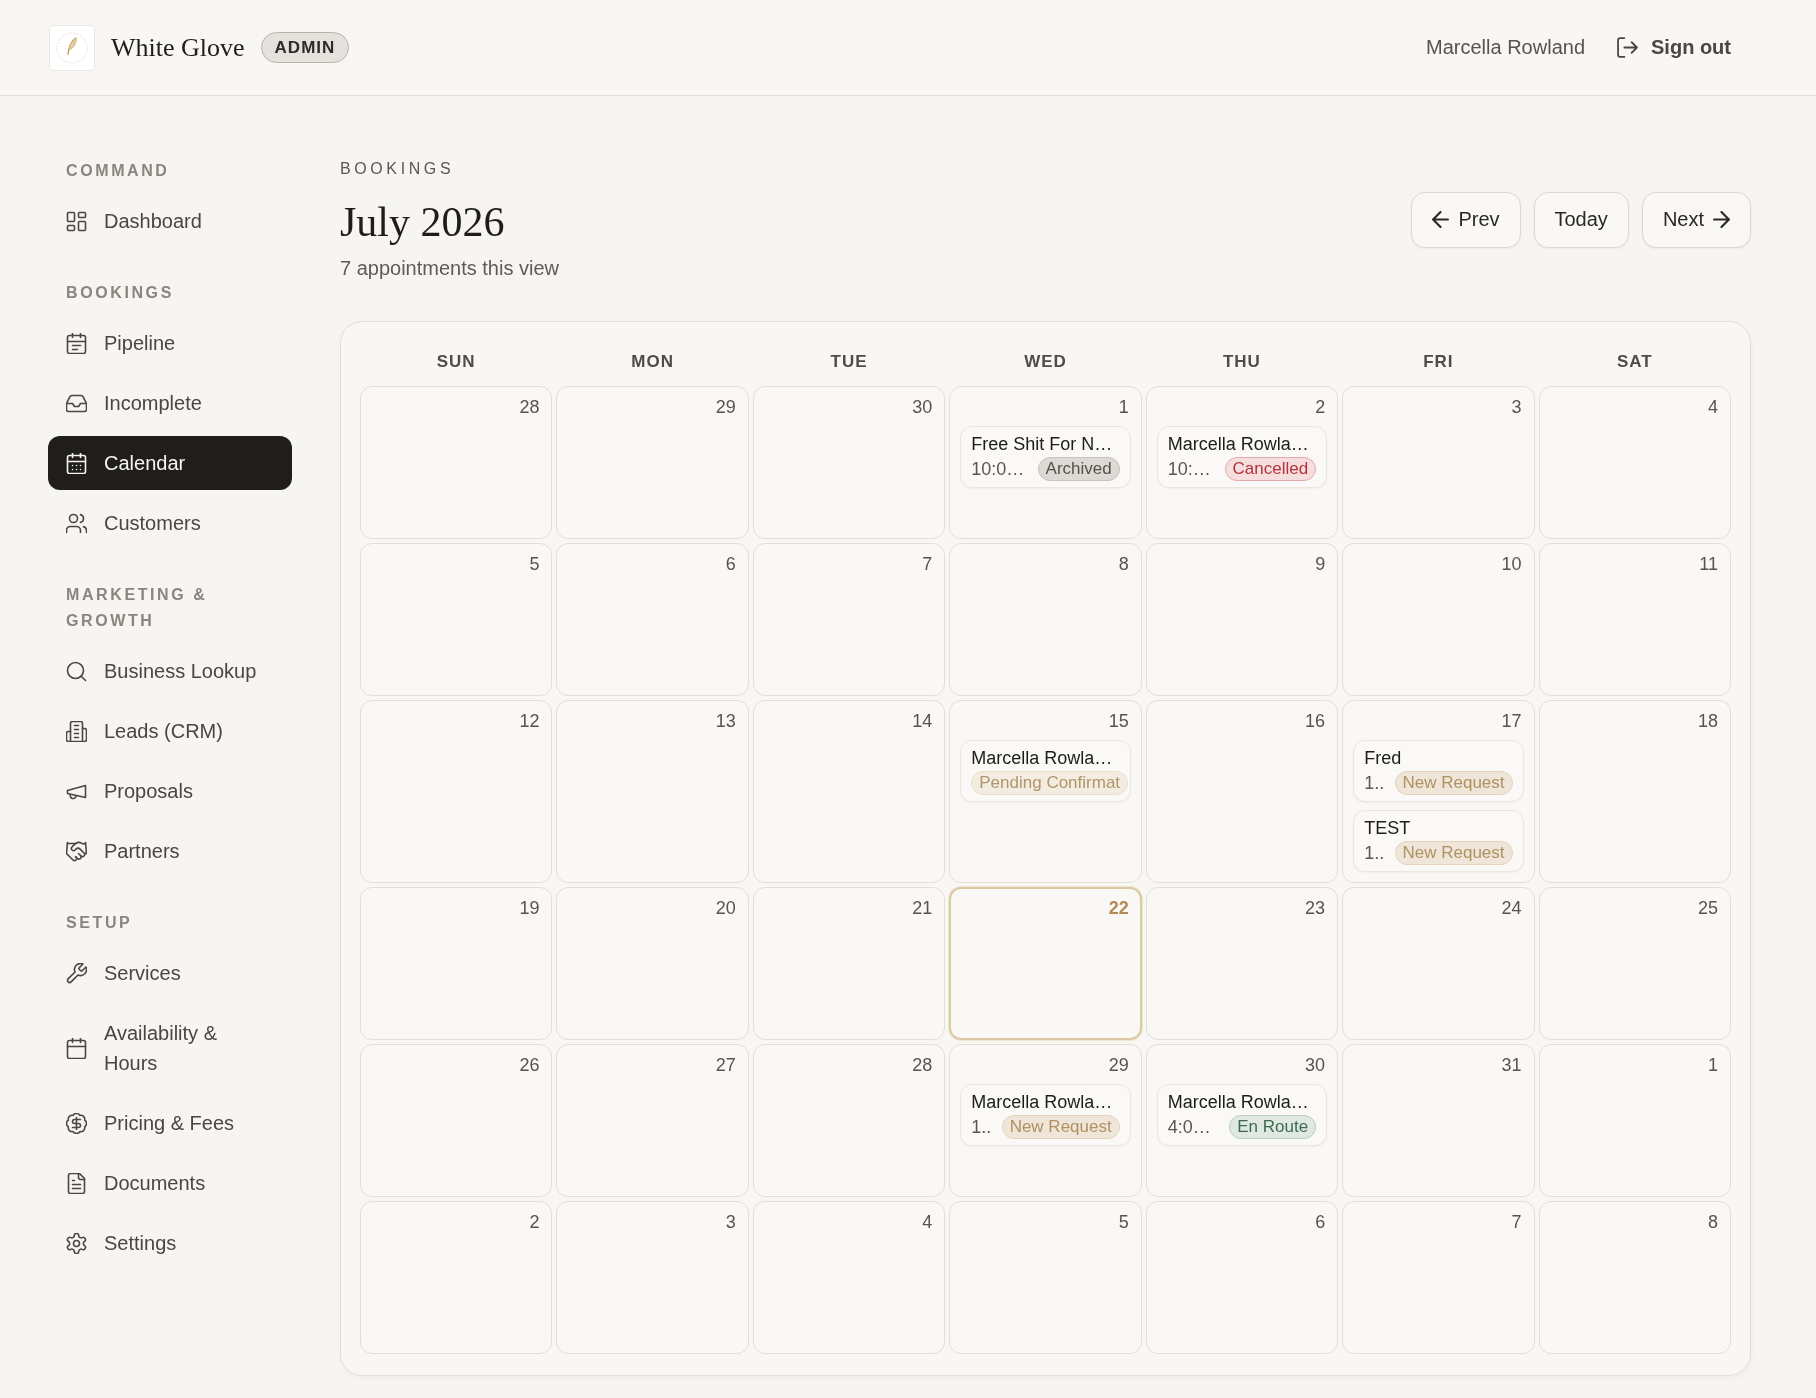 This screenshot has height=1398, width=1816. I want to click on appointment-title: TEST, so click(1388, 828).